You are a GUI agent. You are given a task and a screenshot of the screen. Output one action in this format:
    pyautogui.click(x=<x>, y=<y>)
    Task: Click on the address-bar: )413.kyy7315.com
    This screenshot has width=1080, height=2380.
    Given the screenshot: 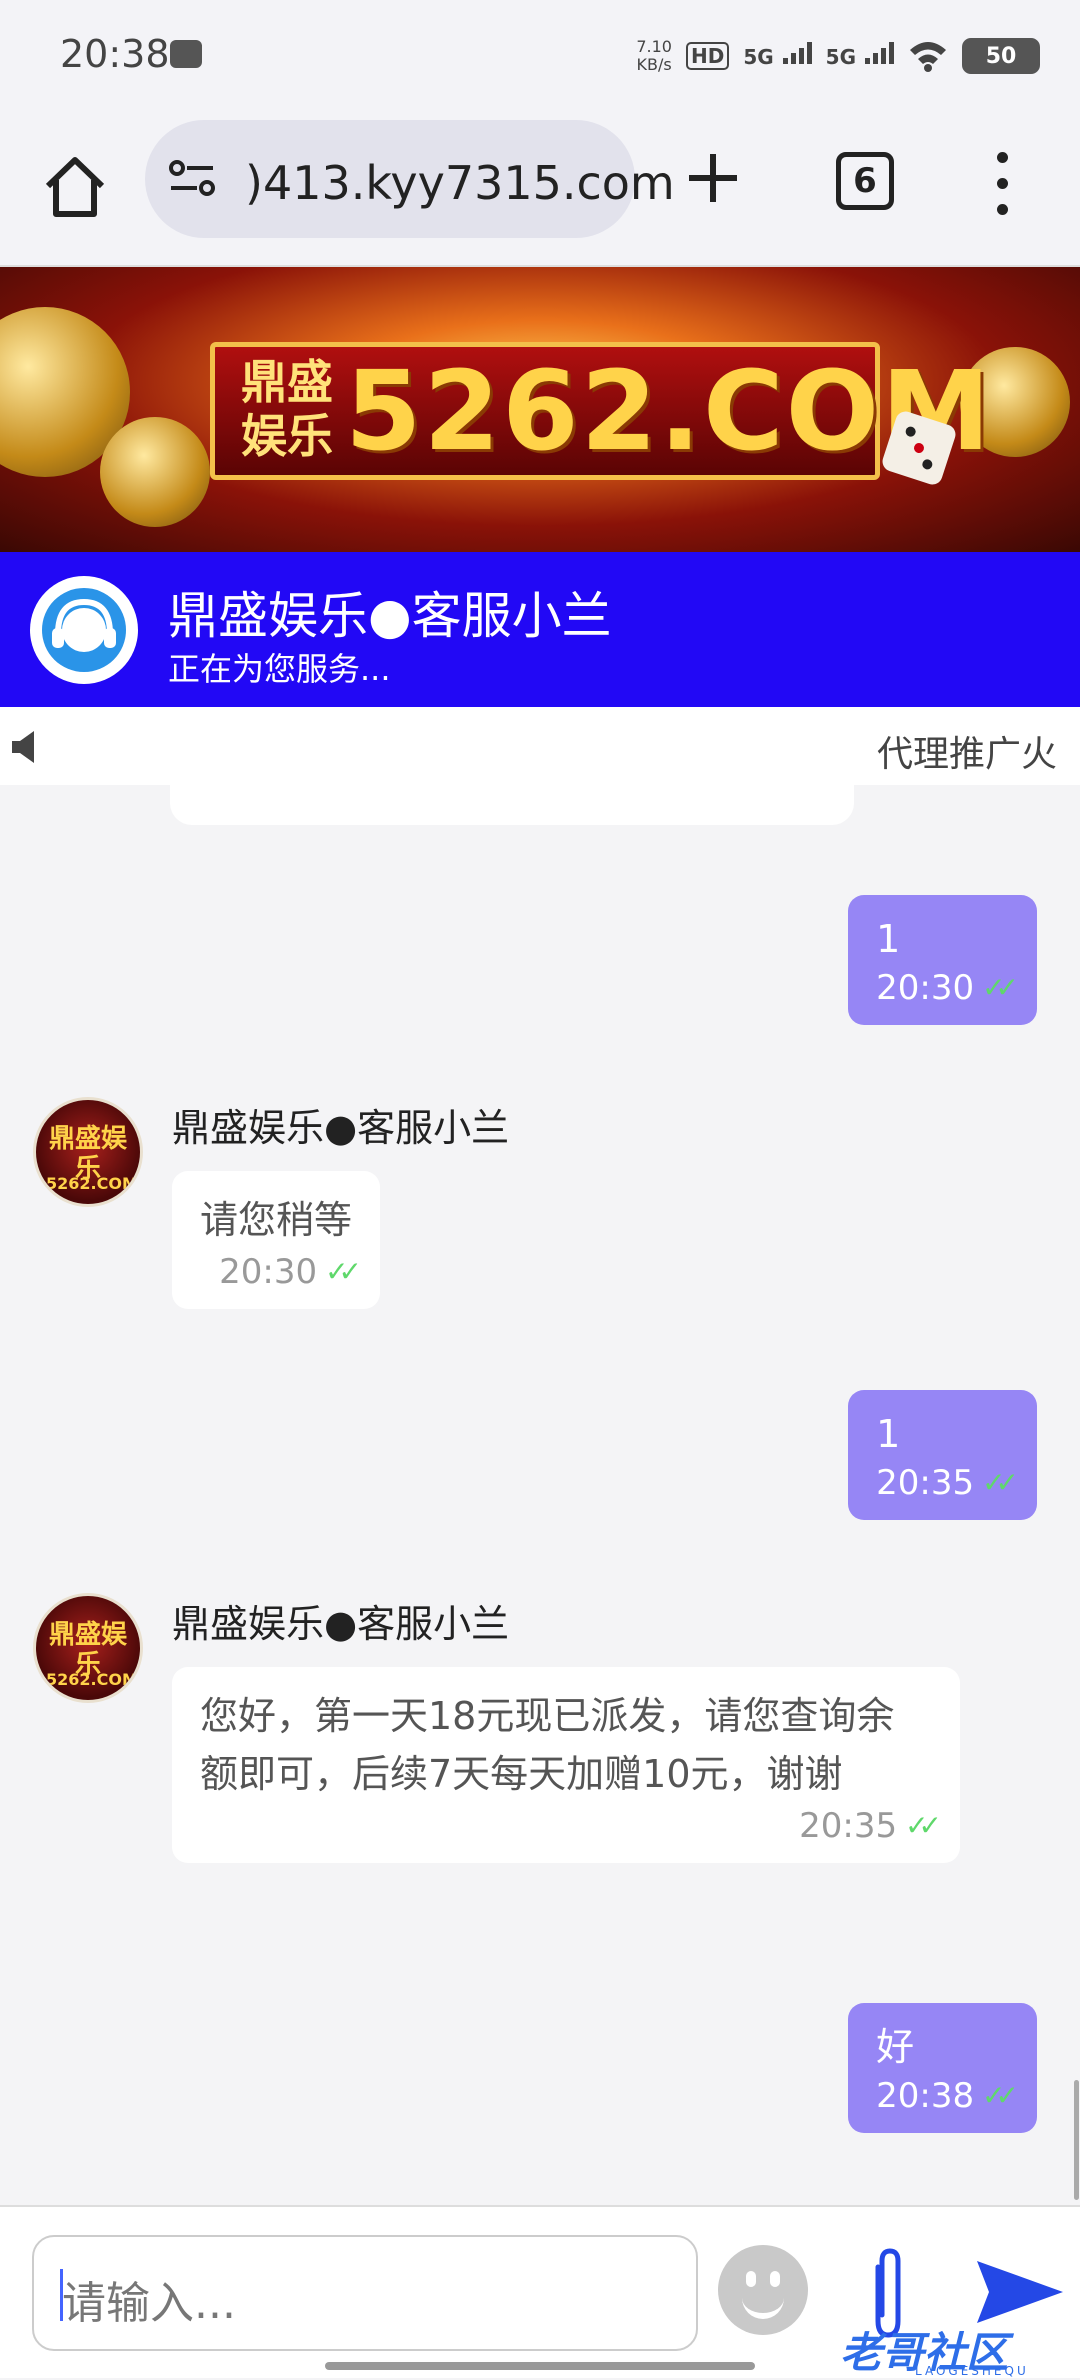 What is the action you would take?
    pyautogui.click(x=410, y=179)
    